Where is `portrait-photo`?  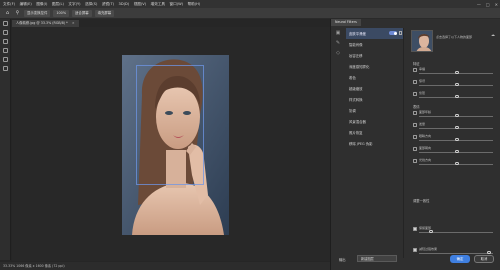 portrait-photo is located at coordinates (175, 145).